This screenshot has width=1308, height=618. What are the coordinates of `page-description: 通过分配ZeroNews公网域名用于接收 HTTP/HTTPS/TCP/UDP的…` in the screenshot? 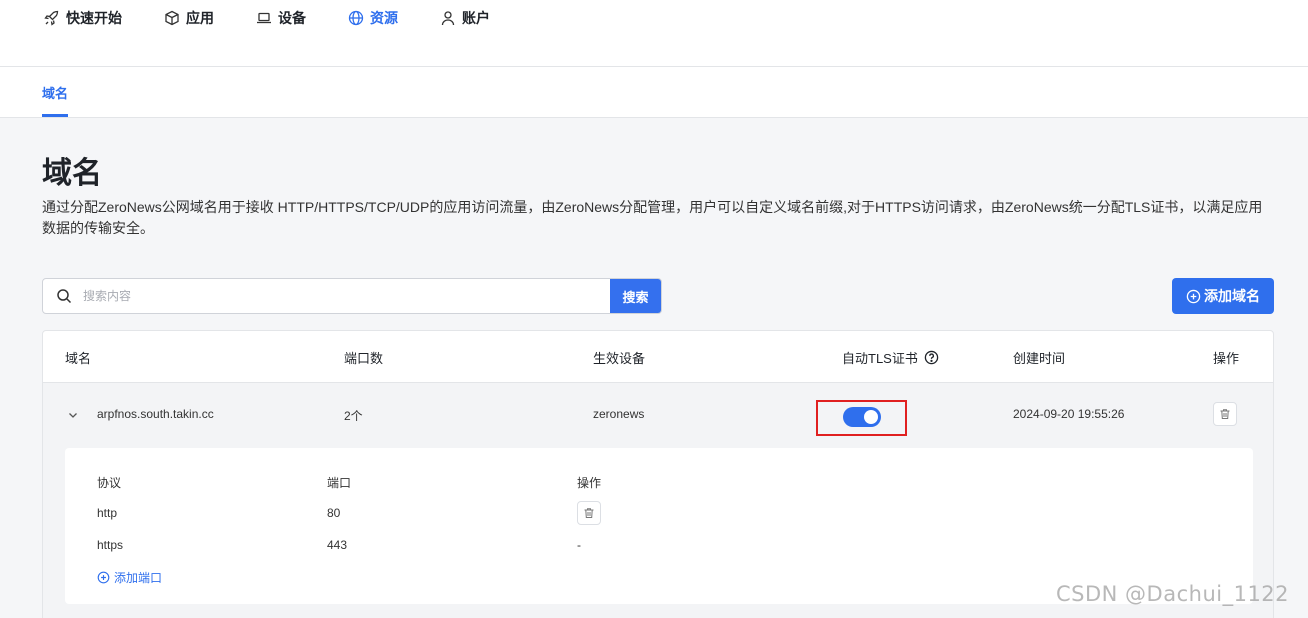 It's located at (652, 217).